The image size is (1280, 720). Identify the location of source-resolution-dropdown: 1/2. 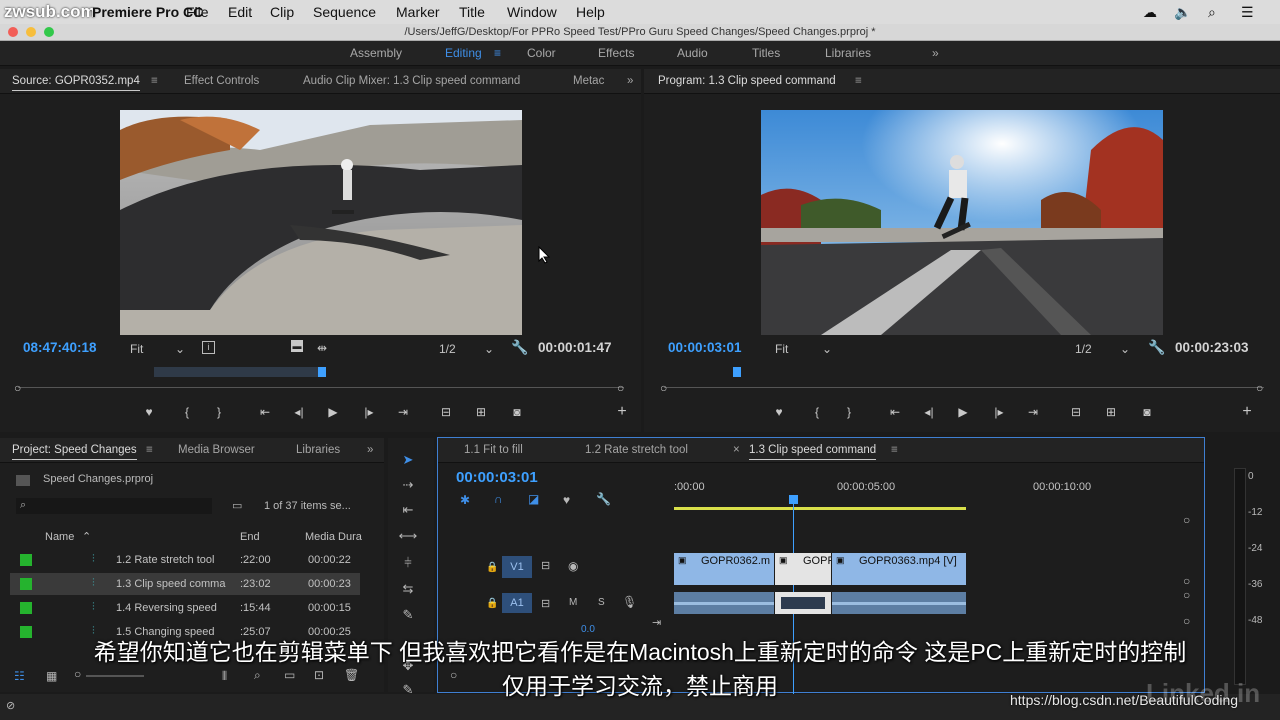
(447, 349).